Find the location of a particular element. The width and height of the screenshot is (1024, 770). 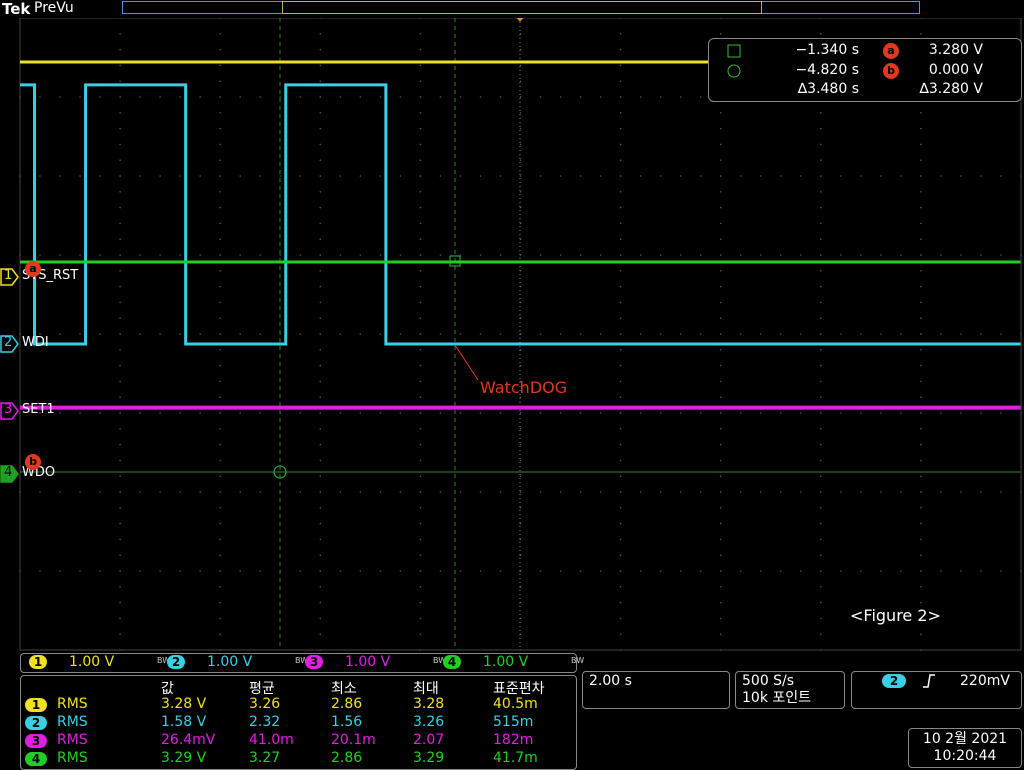

header-value: 값 is located at coordinates (167, 689).